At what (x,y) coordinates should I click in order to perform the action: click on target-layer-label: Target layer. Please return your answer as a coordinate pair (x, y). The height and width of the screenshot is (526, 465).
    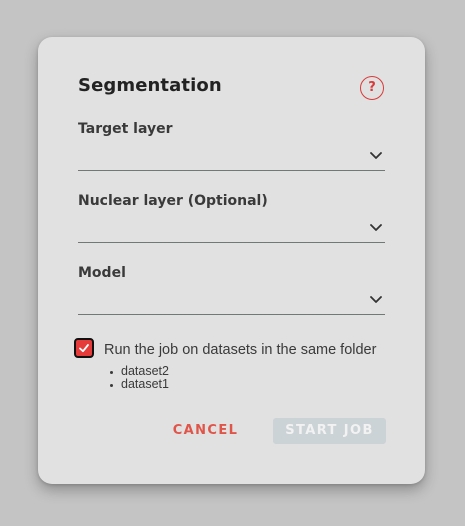
    Looking at the image, I should click on (125, 129).